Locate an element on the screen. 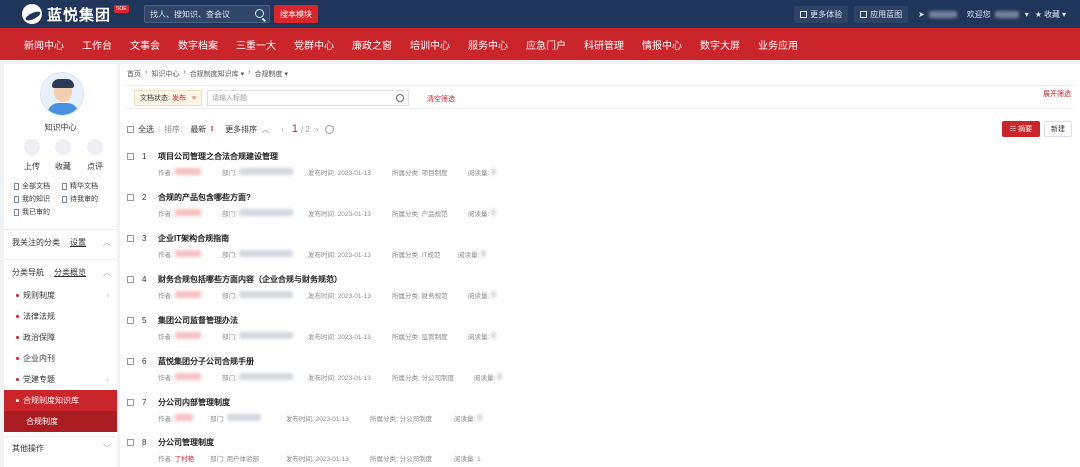  nav-item-emergency: 应急门户 is located at coordinates (546, 44).